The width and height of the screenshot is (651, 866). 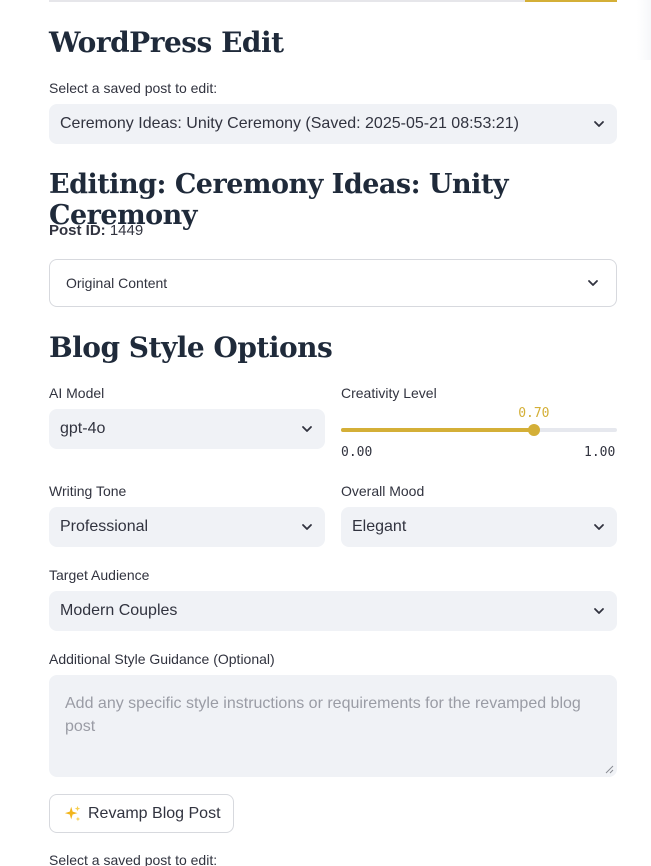 What do you see at coordinates (187, 527) in the screenshot?
I see `writing-tone-select: Professional` at bounding box center [187, 527].